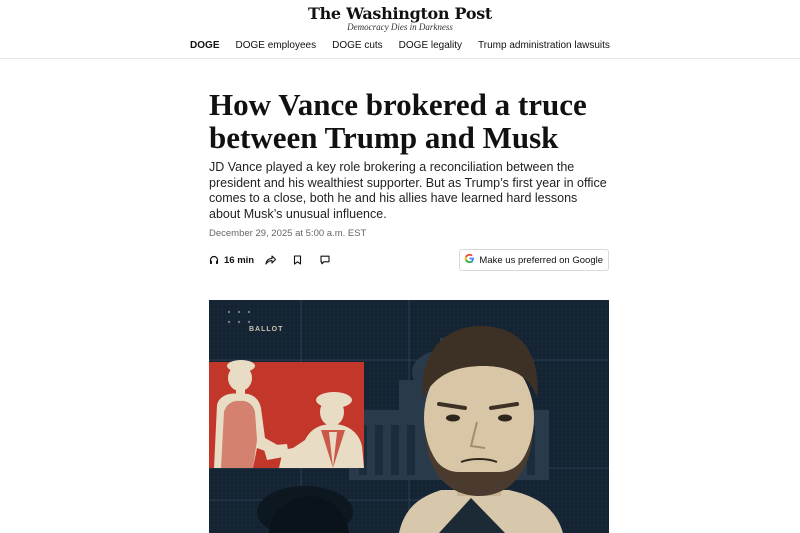  I want to click on site-tagline: Democracy Dies in Darkness, so click(400, 27).